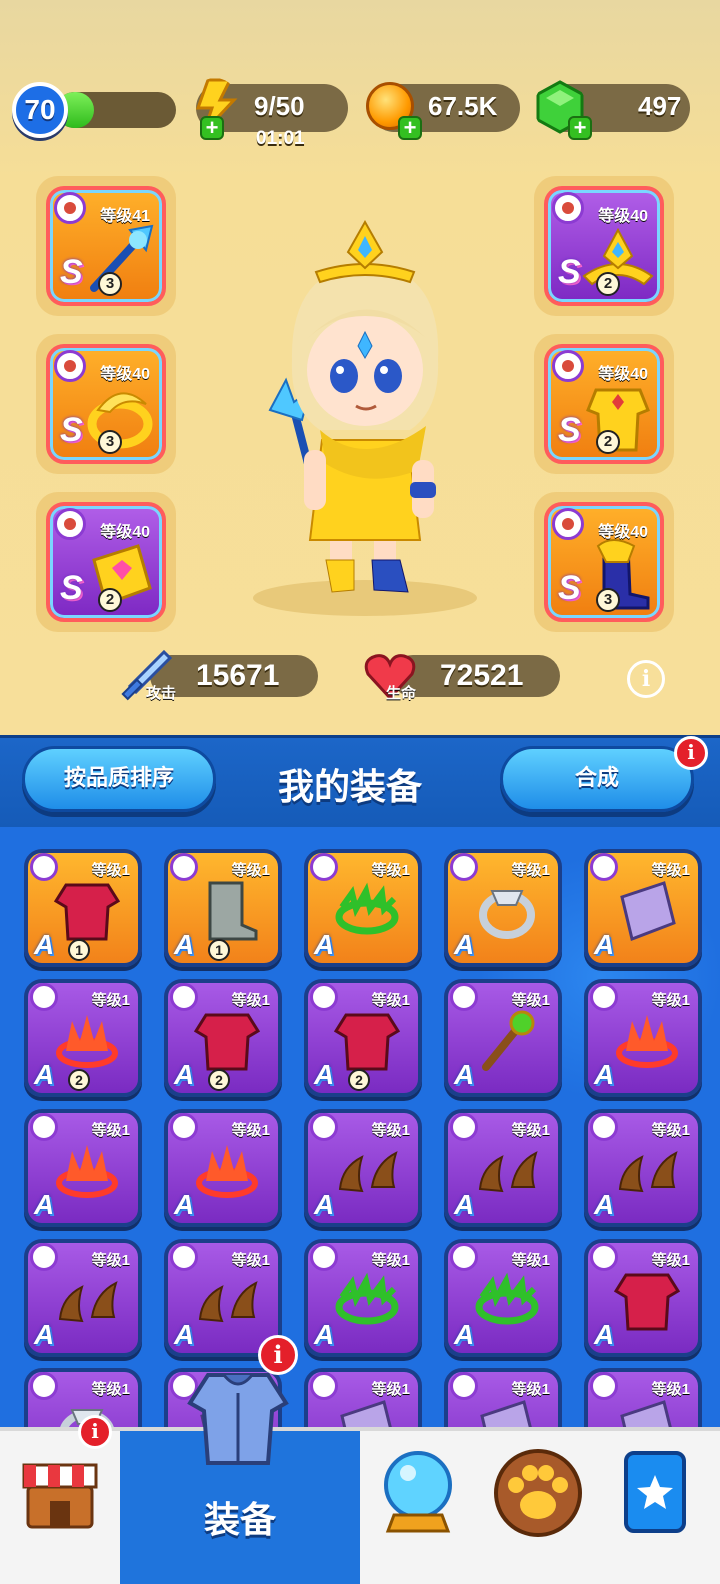 The height and width of the screenshot is (1584, 720). Describe the element at coordinates (660, 106) in the screenshot. I see `gem-value: 497` at that location.